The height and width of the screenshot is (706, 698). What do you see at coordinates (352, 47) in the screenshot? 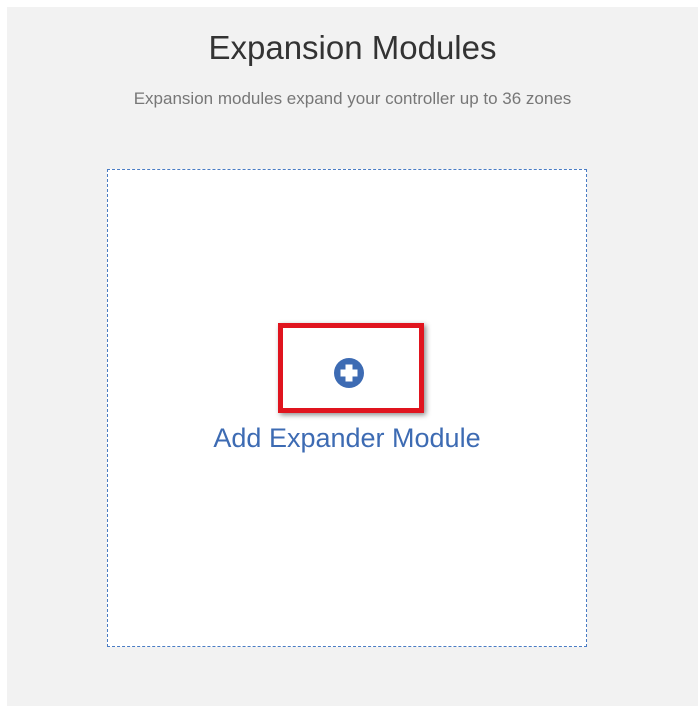
I see `page-title: Expansion Modules` at bounding box center [352, 47].